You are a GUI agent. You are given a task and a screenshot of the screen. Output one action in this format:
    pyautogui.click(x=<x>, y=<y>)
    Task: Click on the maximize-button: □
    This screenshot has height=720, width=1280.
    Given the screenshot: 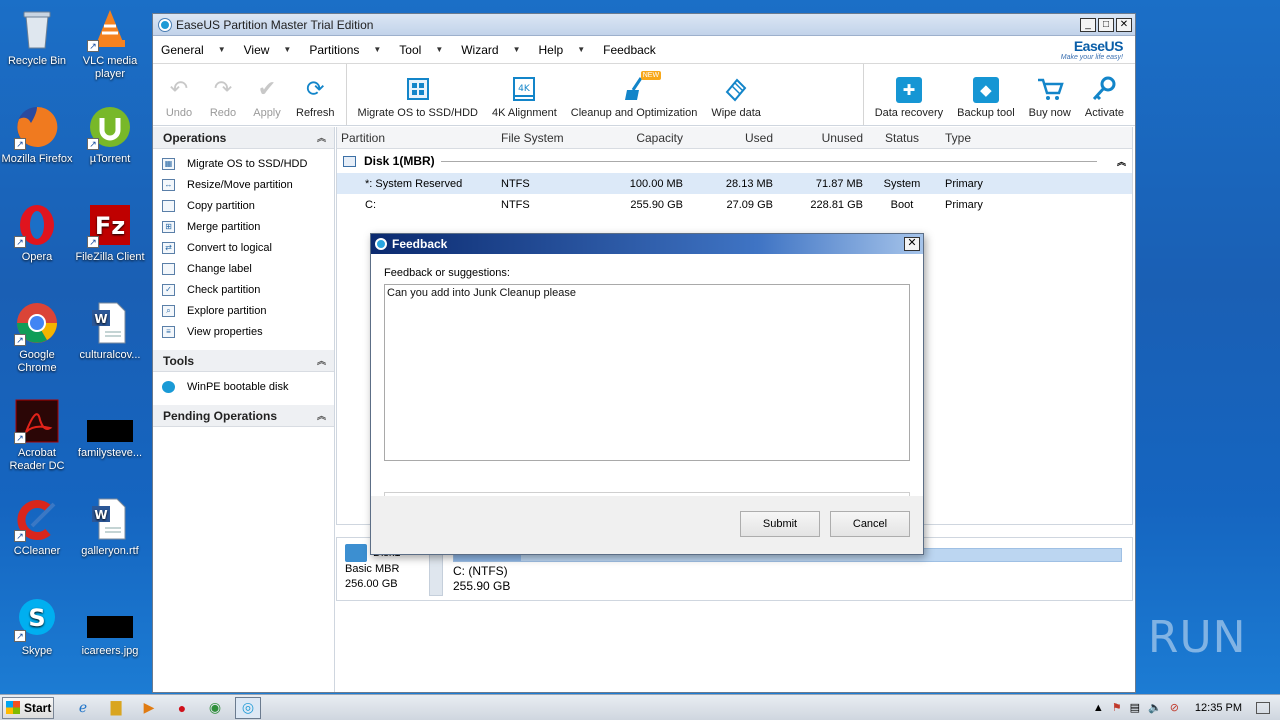 What is the action you would take?
    pyautogui.click(x=1106, y=24)
    